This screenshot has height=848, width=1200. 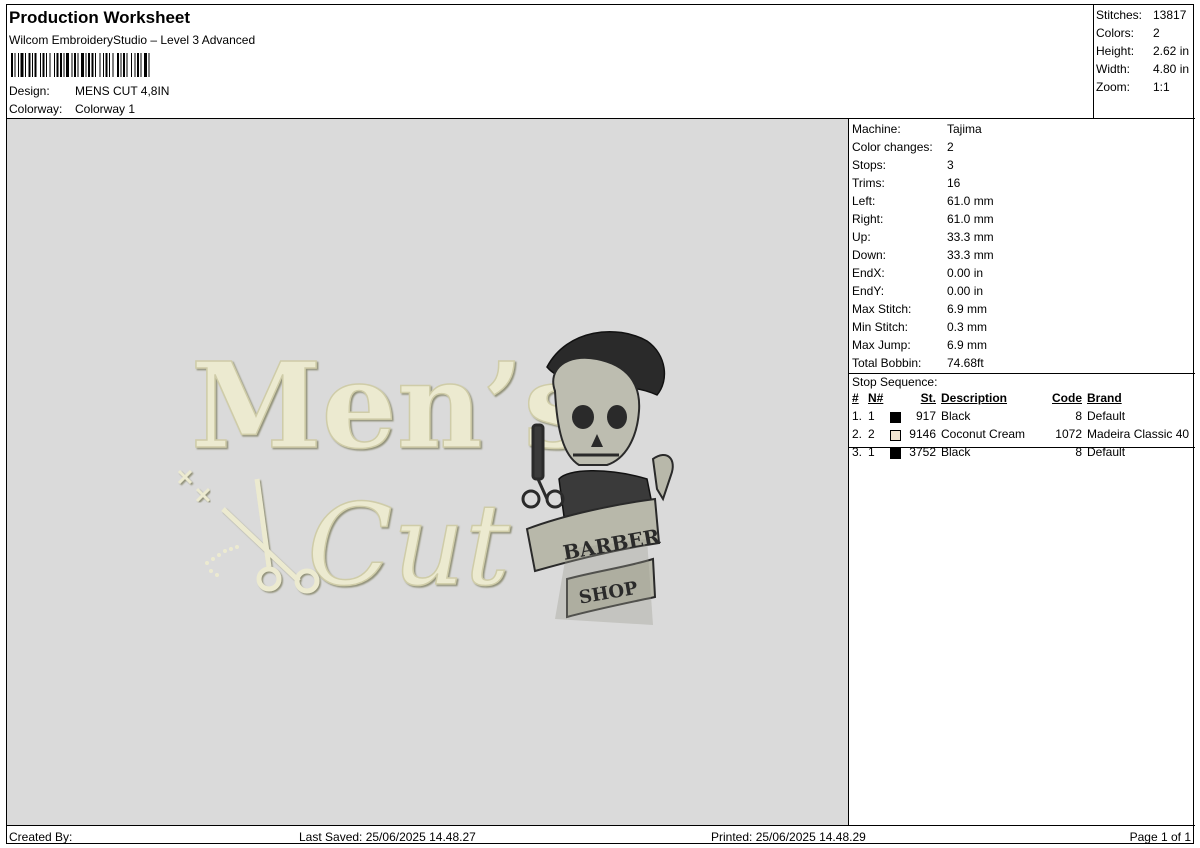 I want to click on colorway-label: Colorway:, so click(x=36, y=109).